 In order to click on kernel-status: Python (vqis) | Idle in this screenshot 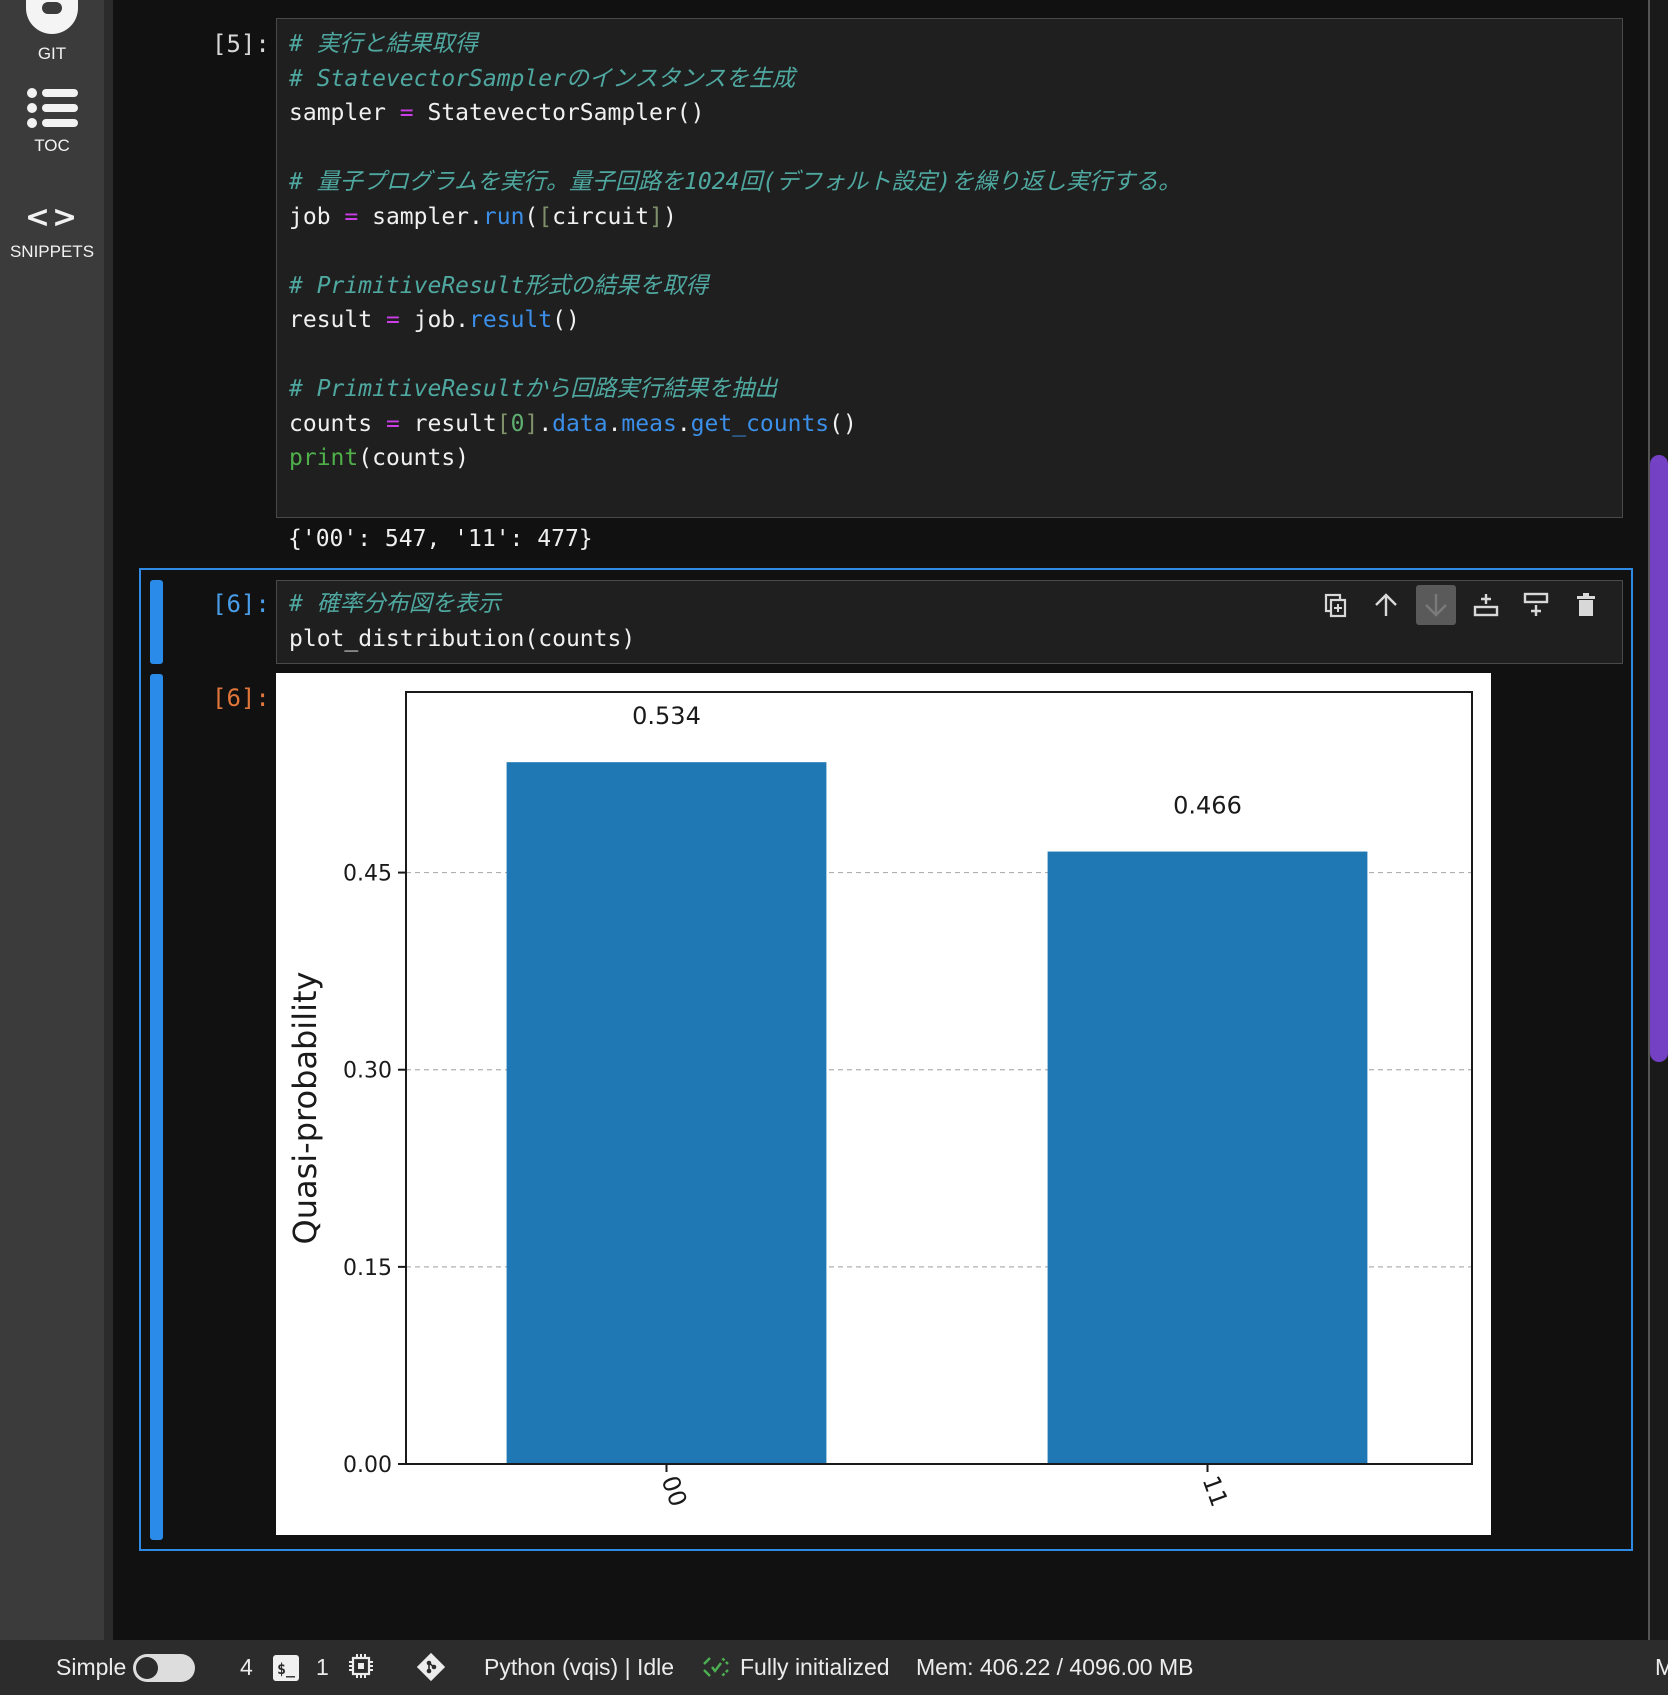, I will do `click(579, 1667)`.